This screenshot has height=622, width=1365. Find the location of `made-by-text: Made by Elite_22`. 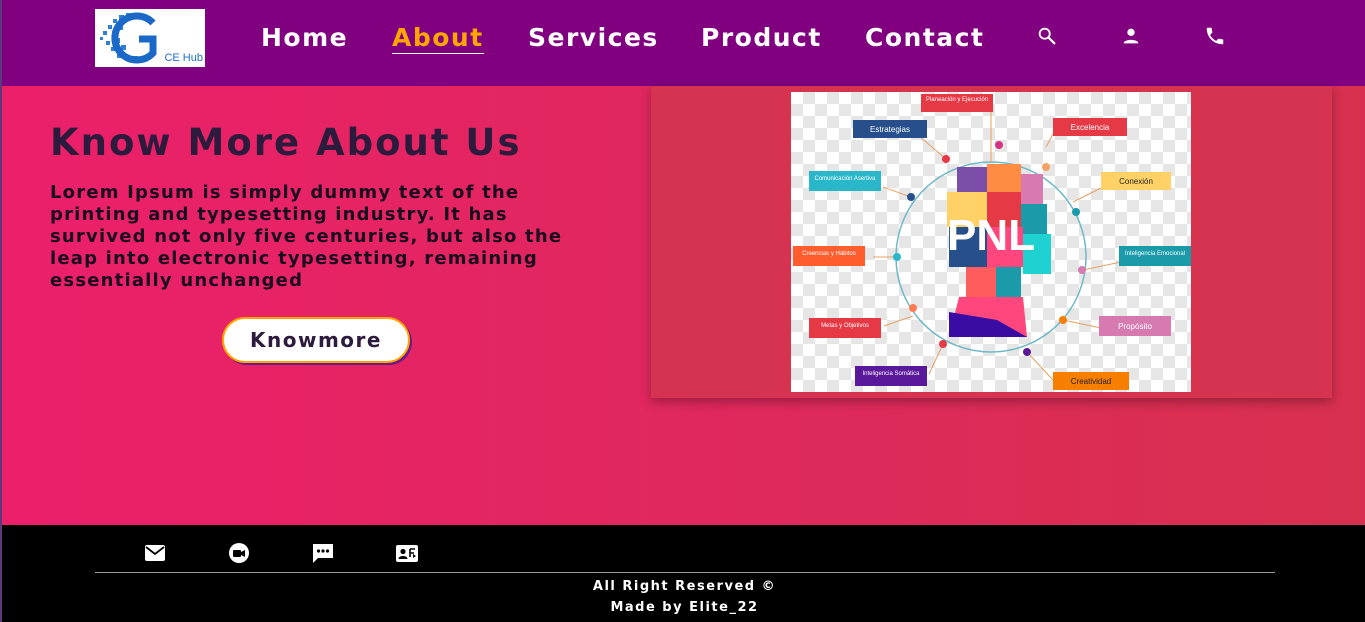

made-by-text: Made by Elite_22 is located at coordinates (684, 607).